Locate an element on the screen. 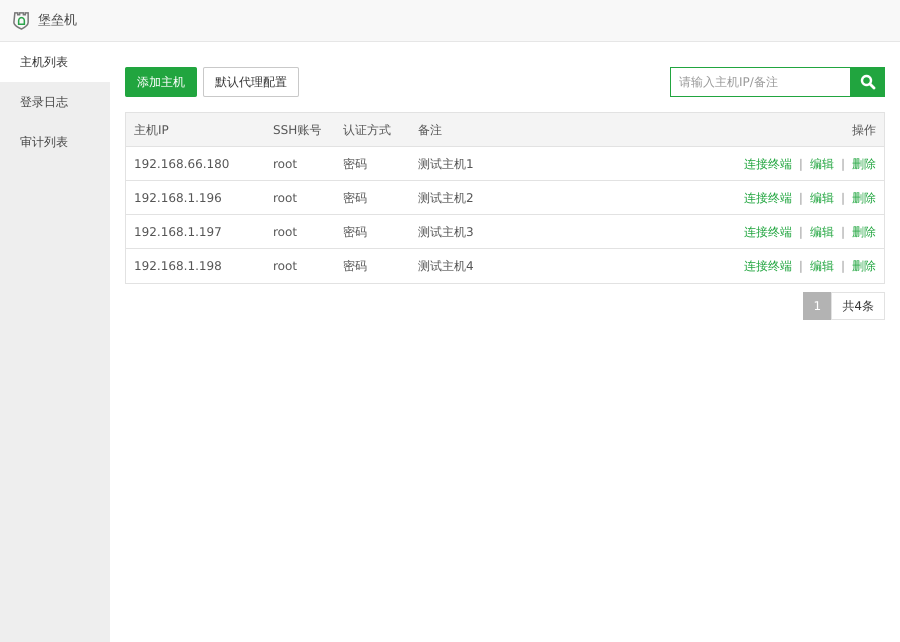 Image resolution: width=900 pixels, height=642 pixels. page-number: 1 is located at coordinates (817, 306).